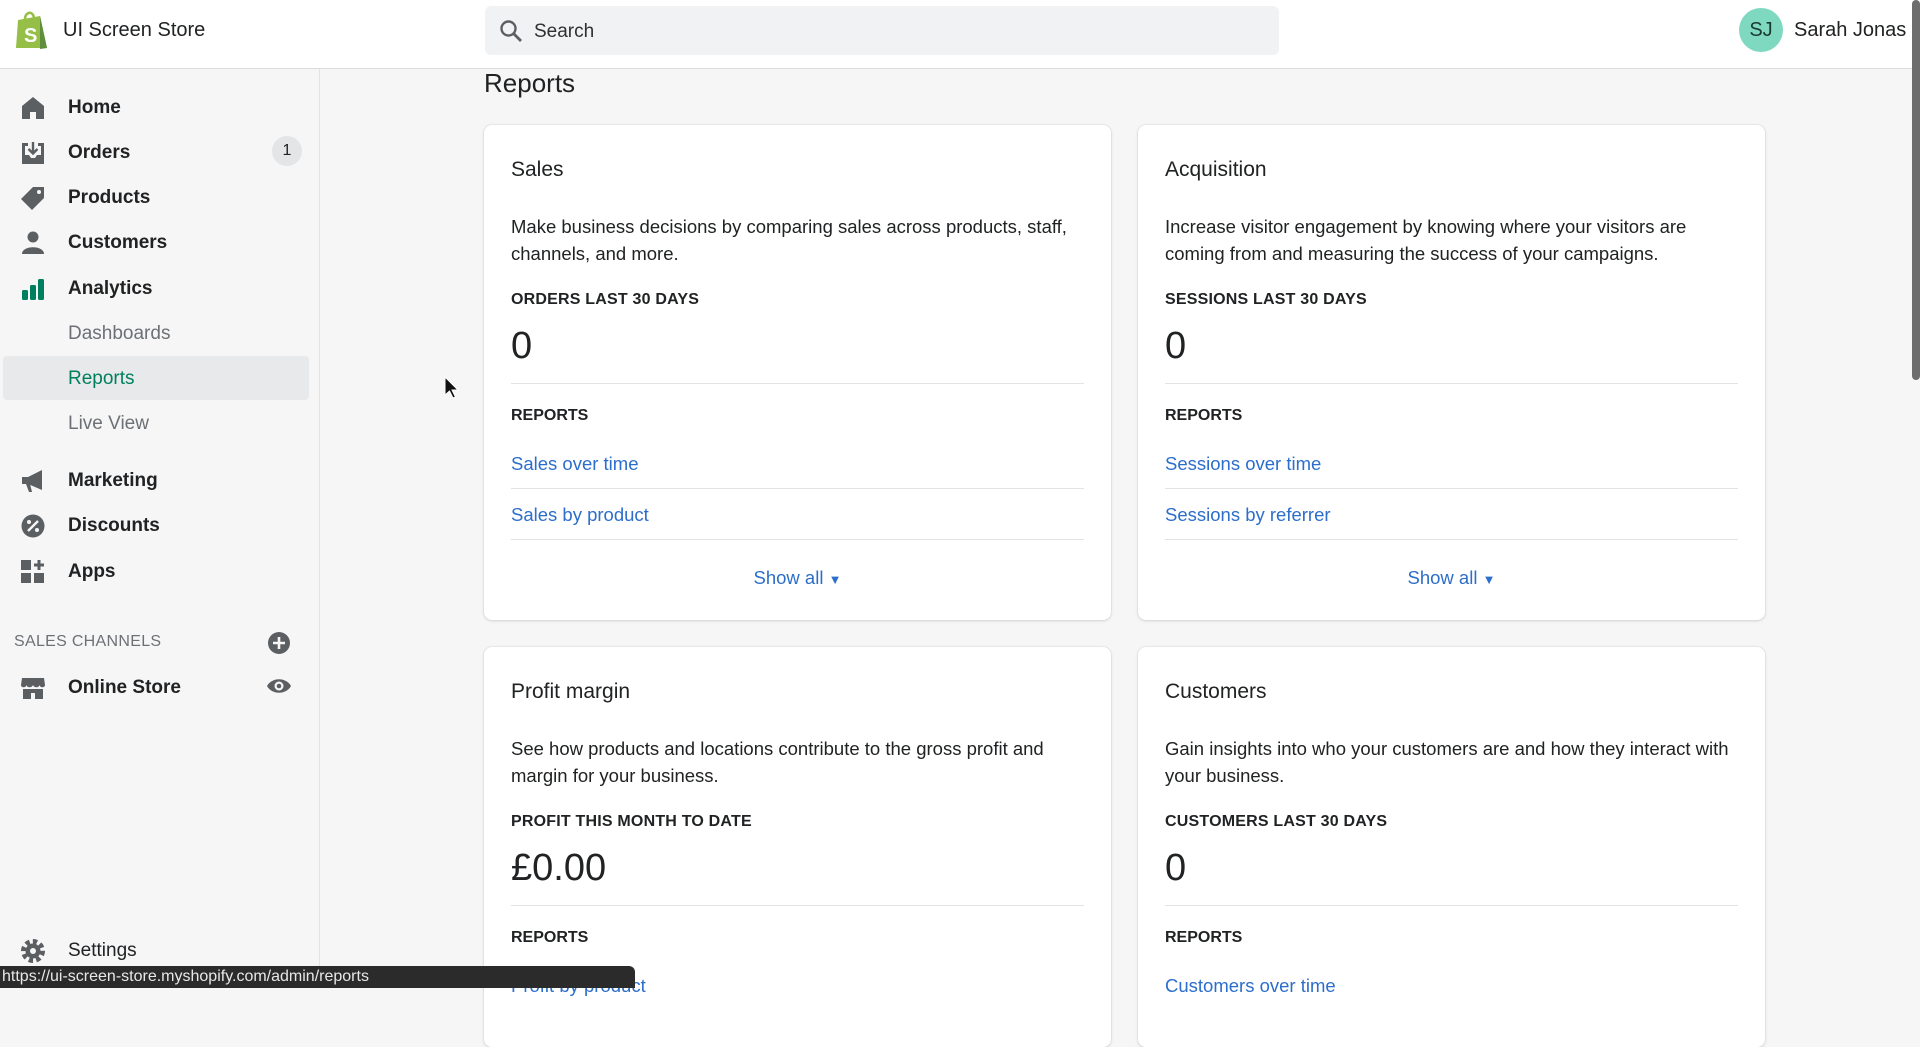 The image size is (1920, 1047). What do you see at coordinates (511, 31) in the screenshot?
I see `search-icon` at bounding box center [511, 31].